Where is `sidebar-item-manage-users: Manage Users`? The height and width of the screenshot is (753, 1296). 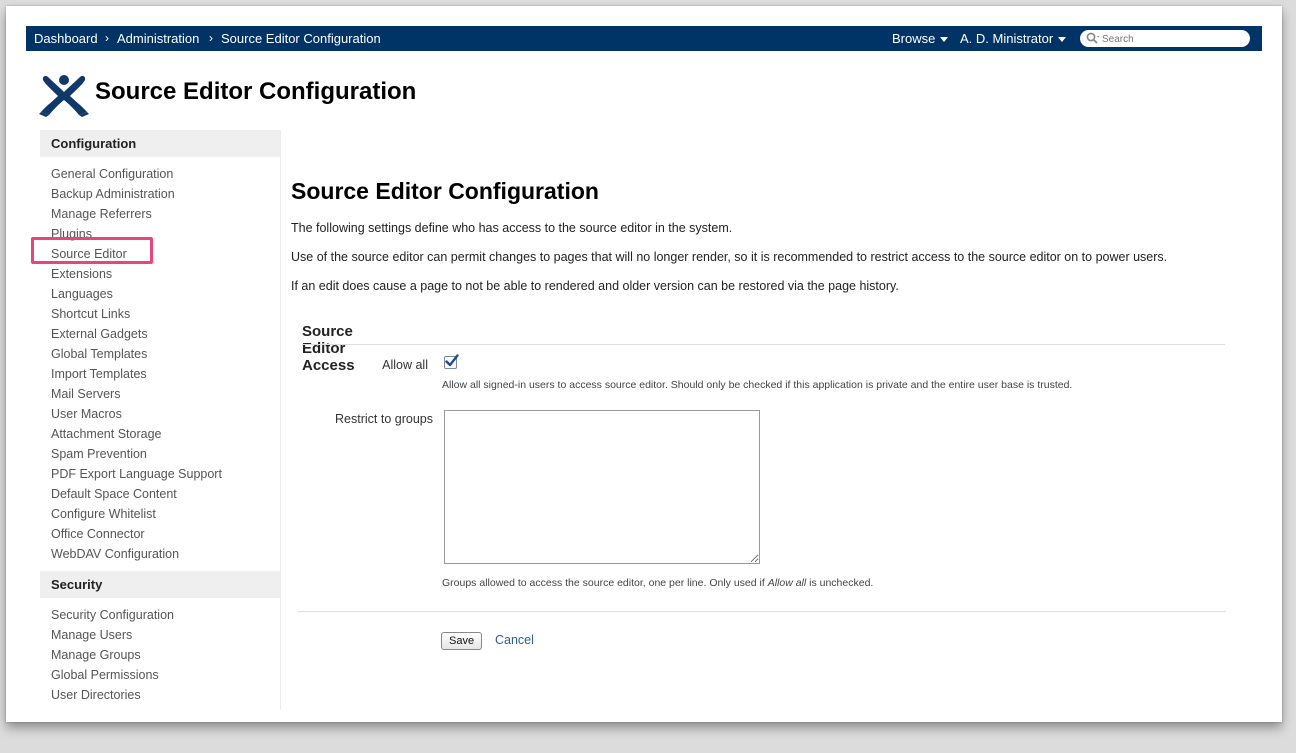 sidebar-item-manage-users: Manage Users is located at coordinates (165, 635).